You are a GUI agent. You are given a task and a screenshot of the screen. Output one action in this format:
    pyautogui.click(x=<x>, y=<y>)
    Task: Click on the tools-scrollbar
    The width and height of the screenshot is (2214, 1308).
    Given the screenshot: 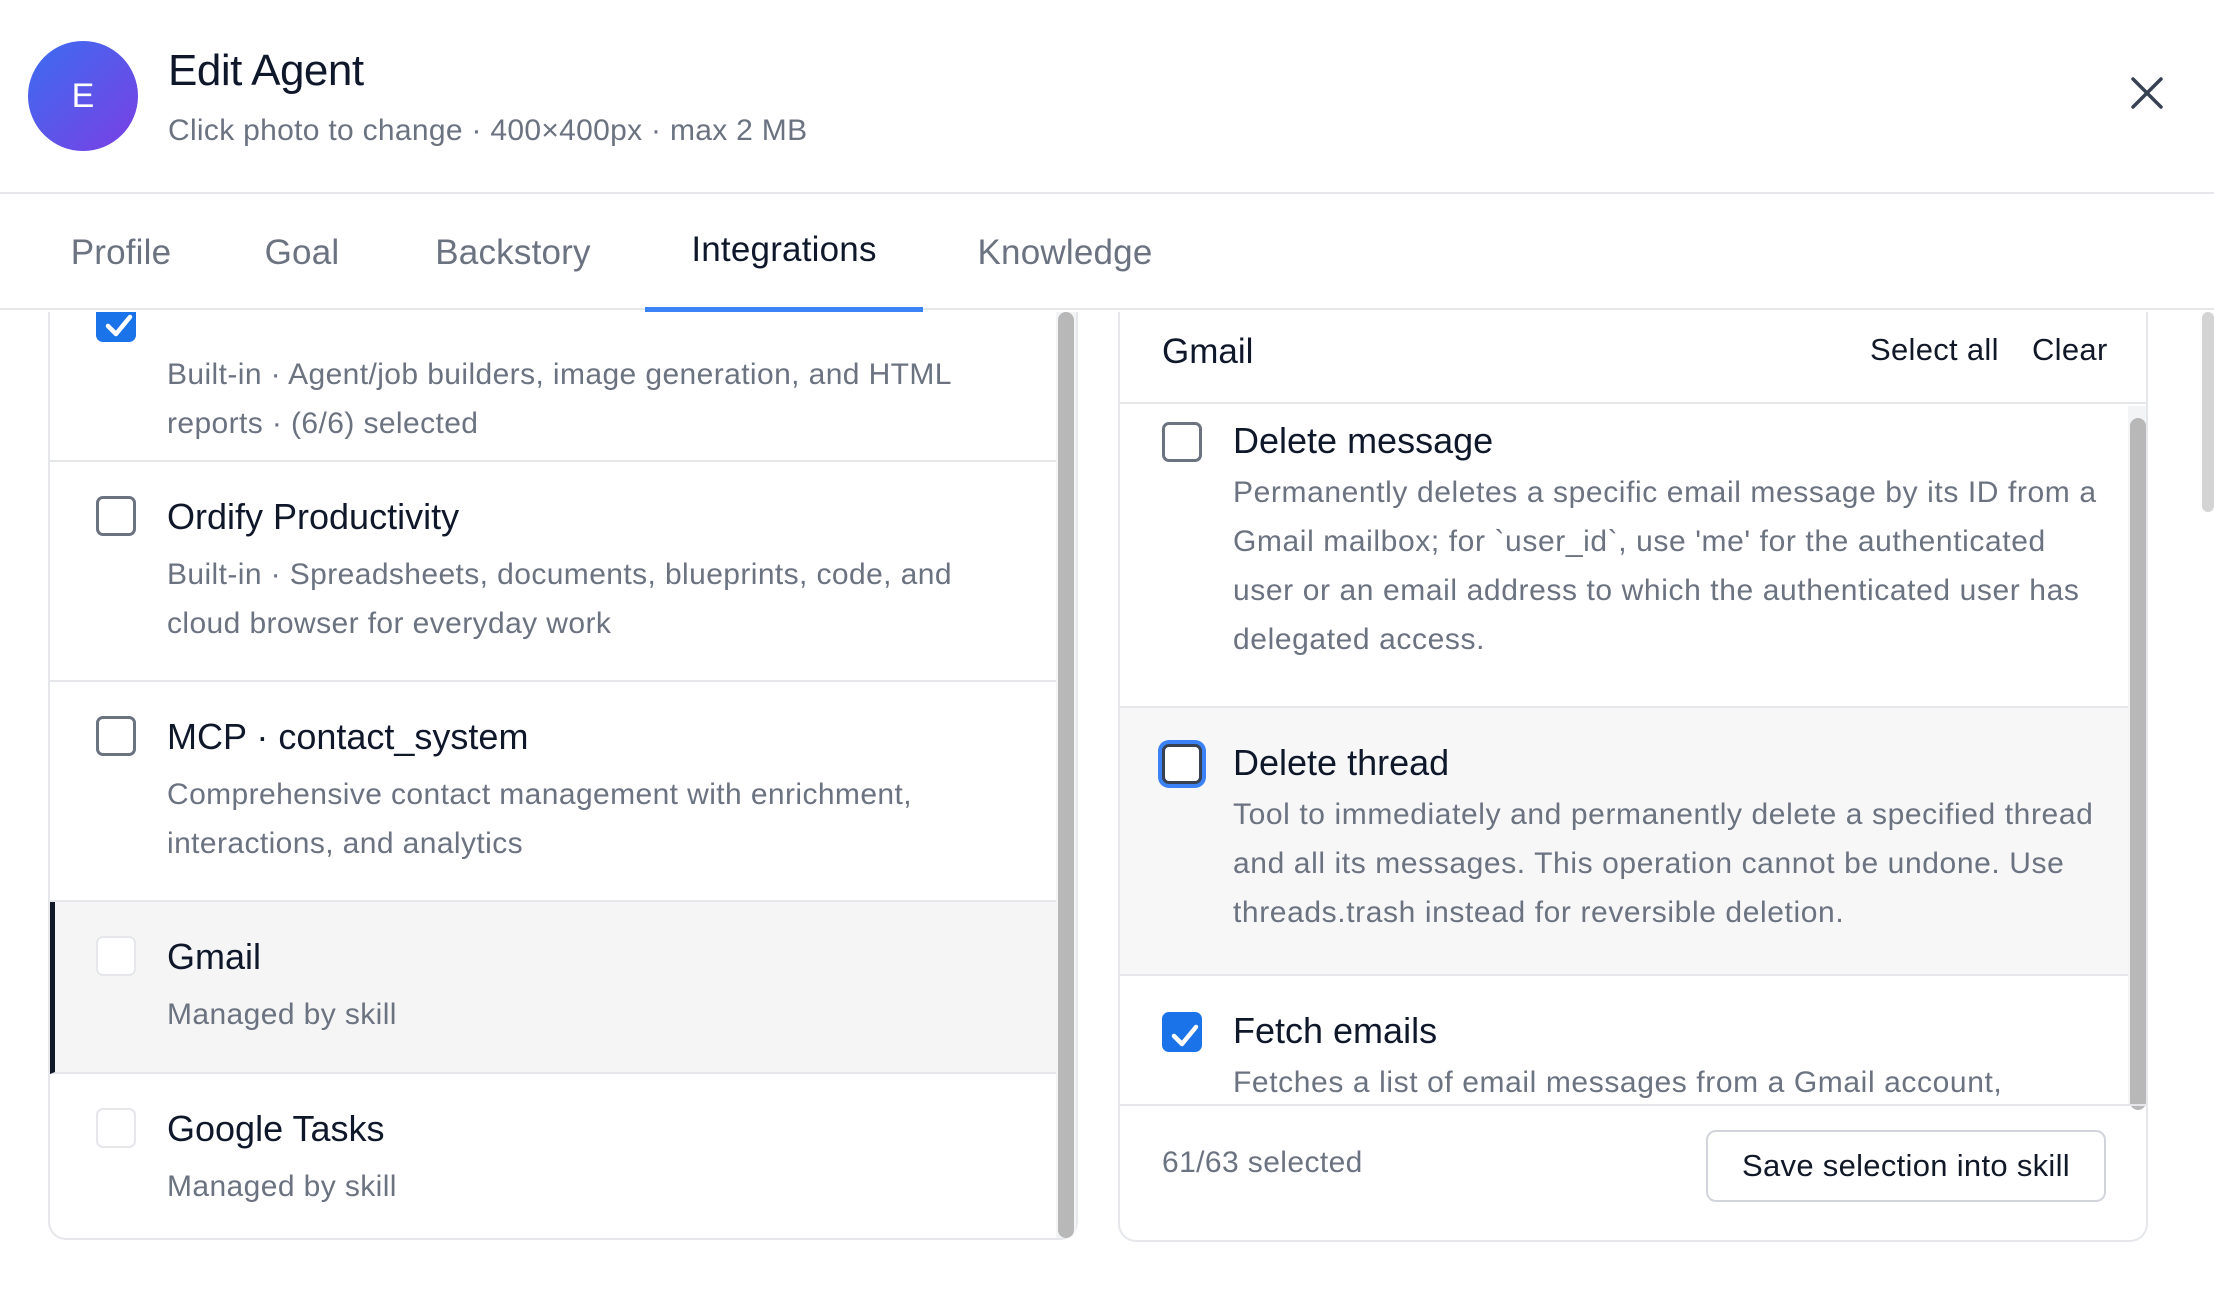 What is the action you would take?
    pyautogui.click(x=2137, y=758)
    